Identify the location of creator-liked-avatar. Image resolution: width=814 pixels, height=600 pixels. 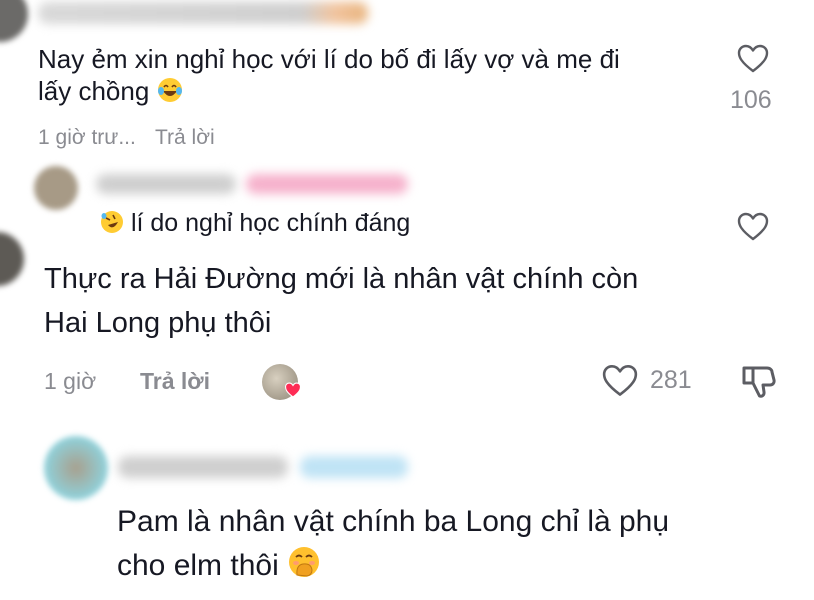
(282, 384).